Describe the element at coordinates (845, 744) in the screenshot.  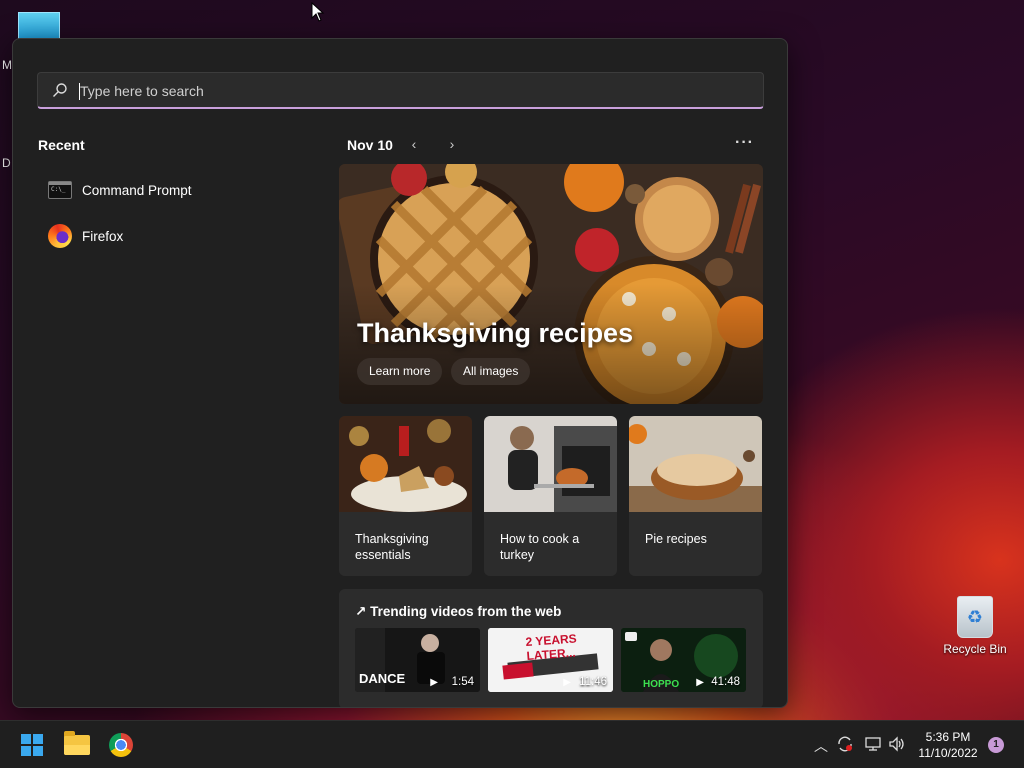
I see `sync-icon` at that location.